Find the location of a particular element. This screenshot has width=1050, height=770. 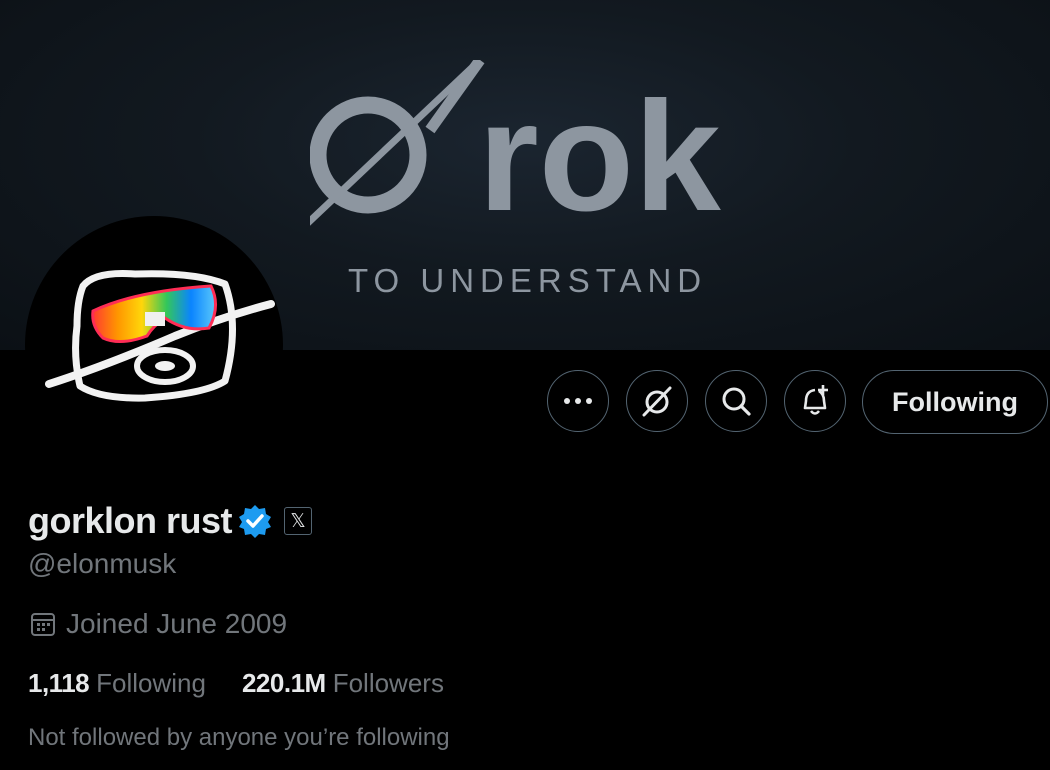

following-stat: 1,118 Following is located at coordinates (117, 683).